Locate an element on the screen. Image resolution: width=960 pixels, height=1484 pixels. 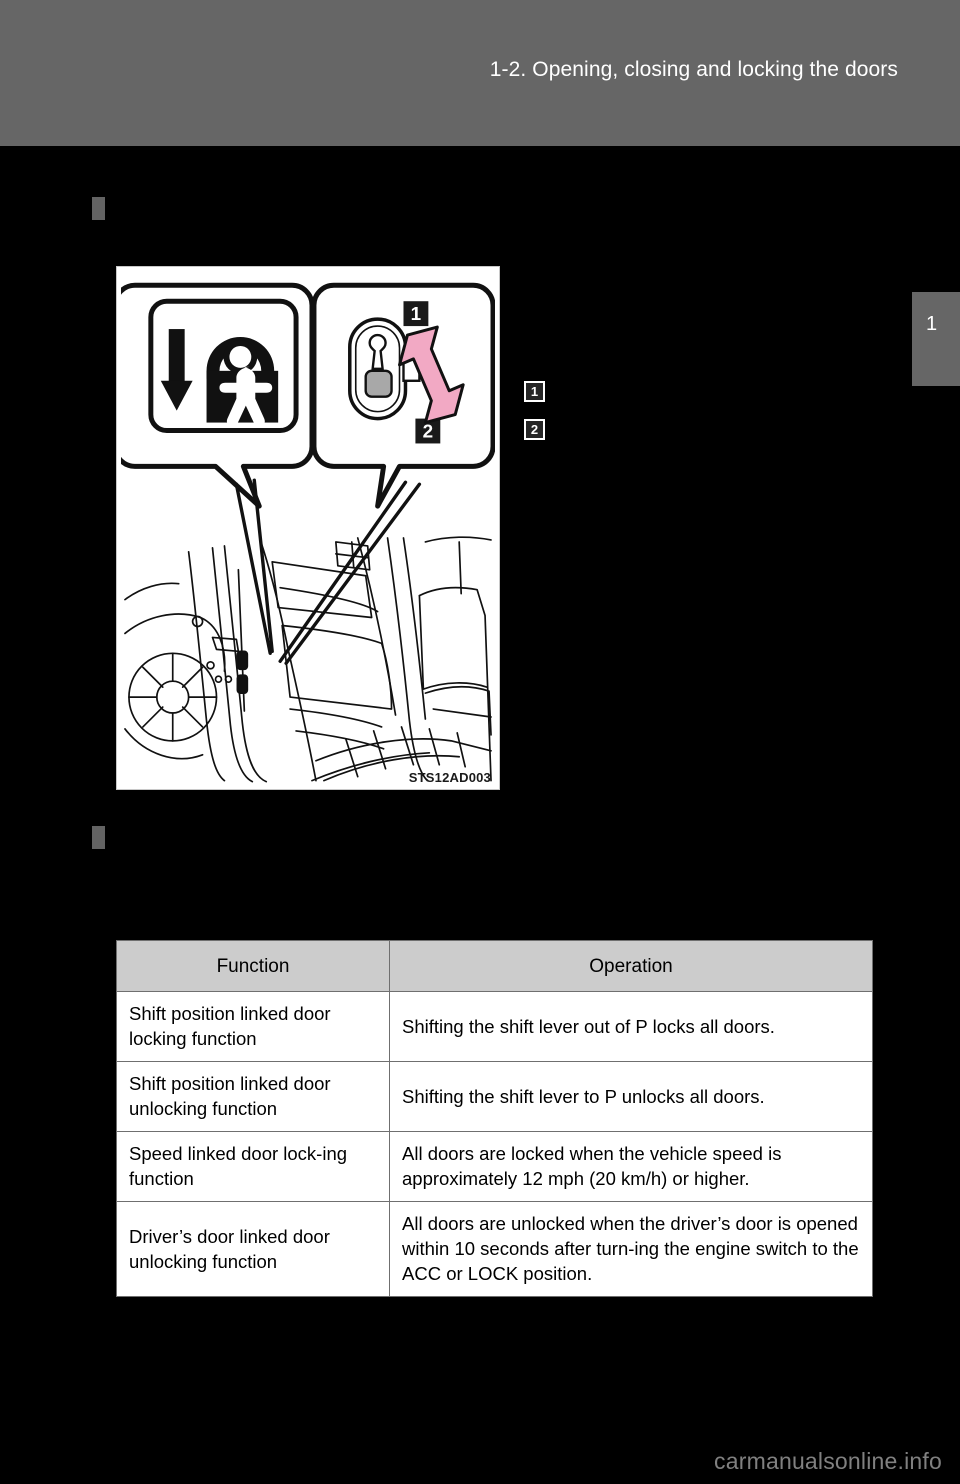
callout-marker-1: 1 is located at coordinates (534, 391).